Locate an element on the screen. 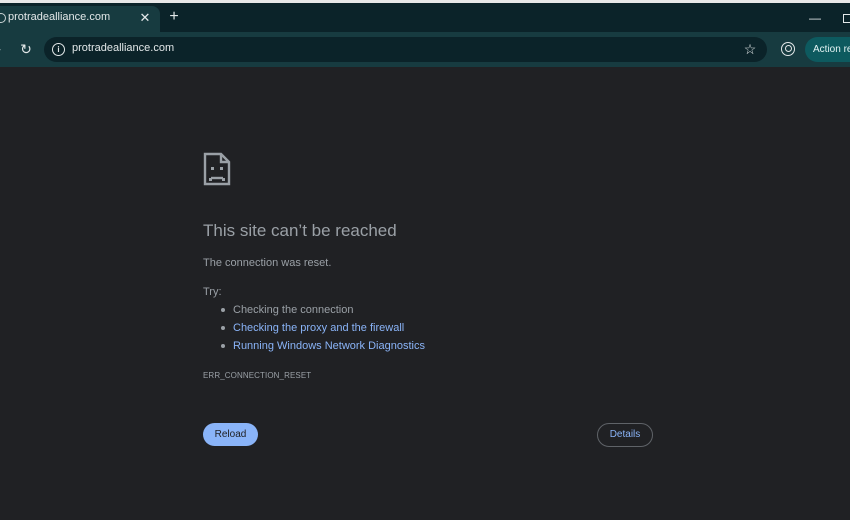 This screenshot has height=520, width=850. minimize-button: — is located at coordinates (815, 18).